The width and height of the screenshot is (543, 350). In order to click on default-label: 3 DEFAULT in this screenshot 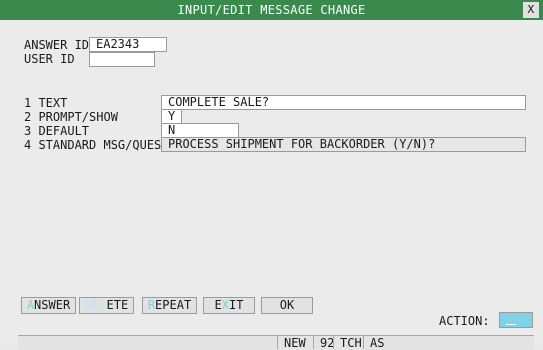, I will do `click(57, 131)`.